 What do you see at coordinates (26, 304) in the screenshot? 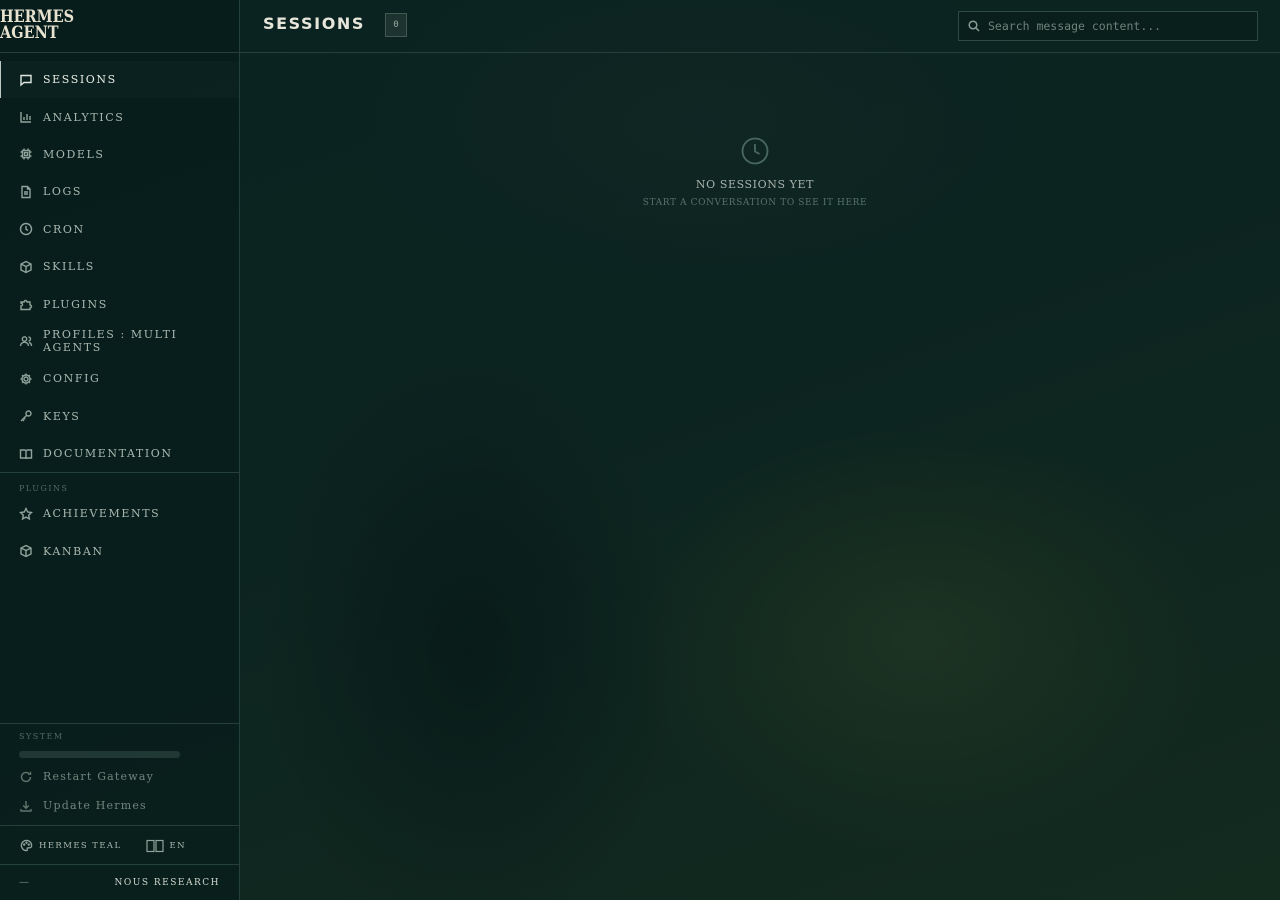
I see `puzzle-icon` at bounding box center [26, 304].